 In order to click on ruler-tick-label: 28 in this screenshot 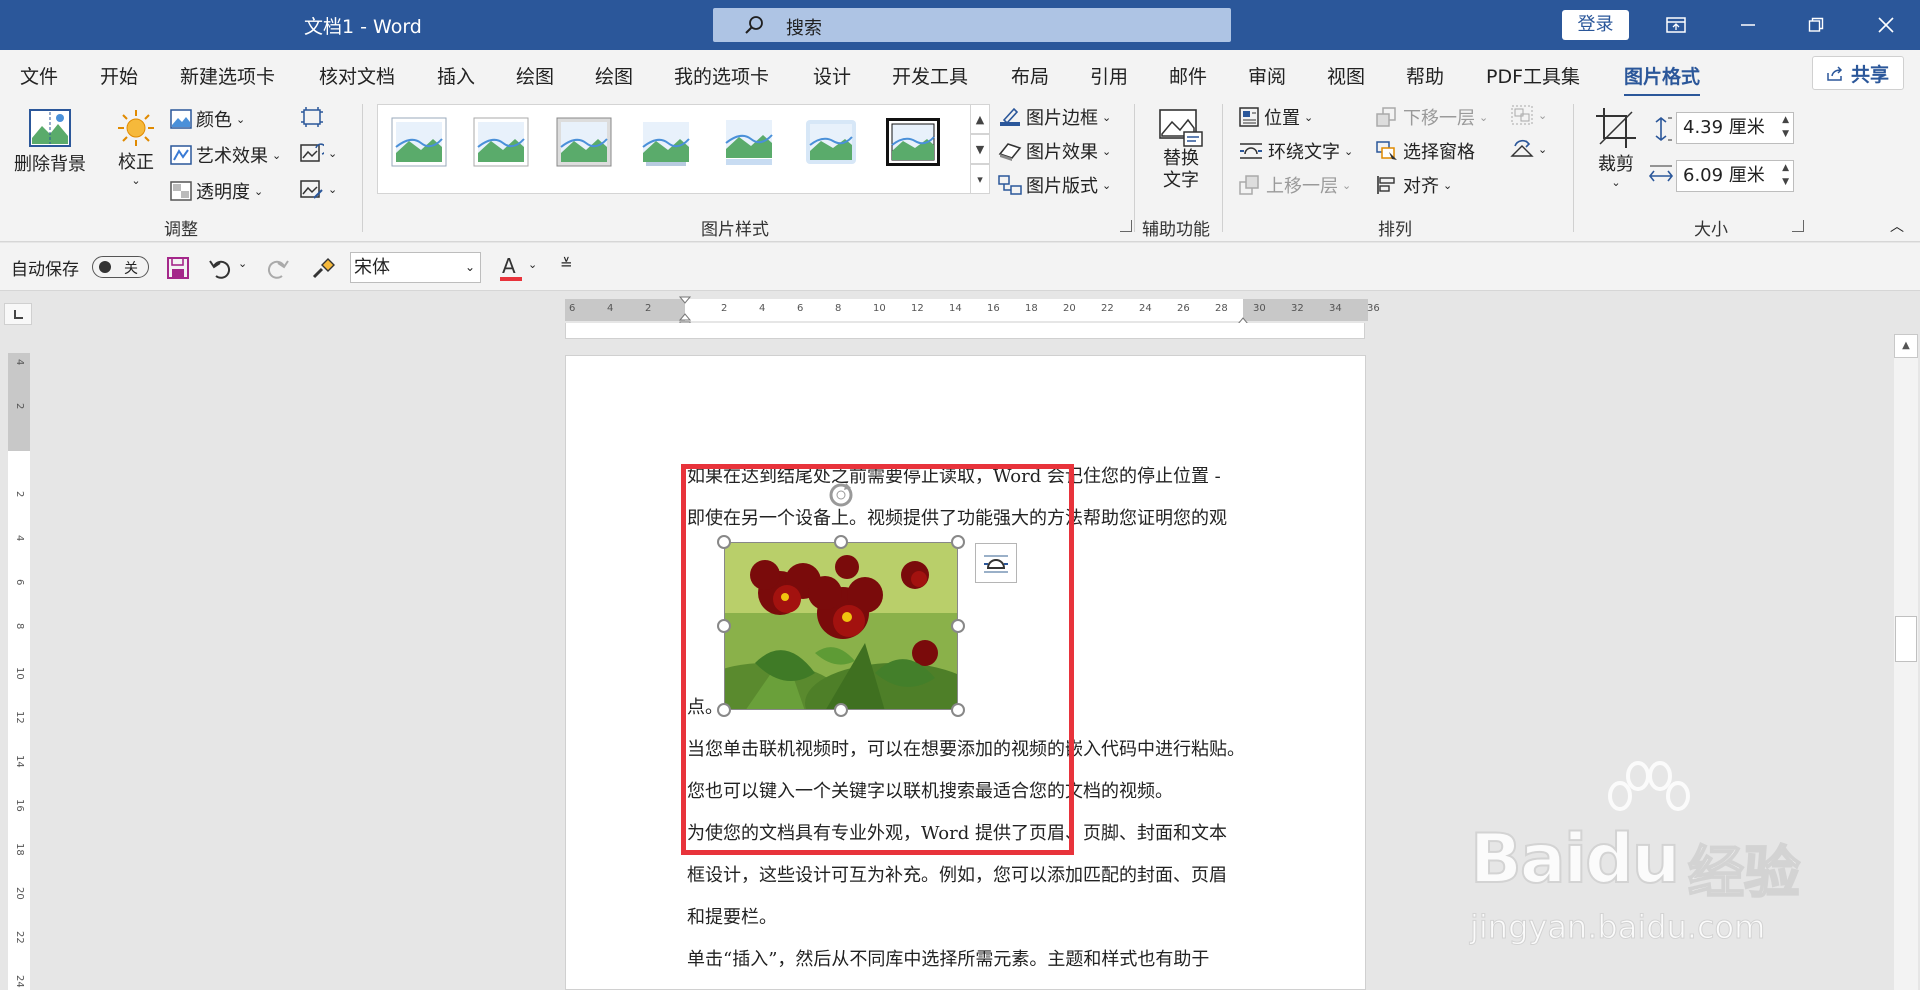, I will do `click(1221, 308)`.